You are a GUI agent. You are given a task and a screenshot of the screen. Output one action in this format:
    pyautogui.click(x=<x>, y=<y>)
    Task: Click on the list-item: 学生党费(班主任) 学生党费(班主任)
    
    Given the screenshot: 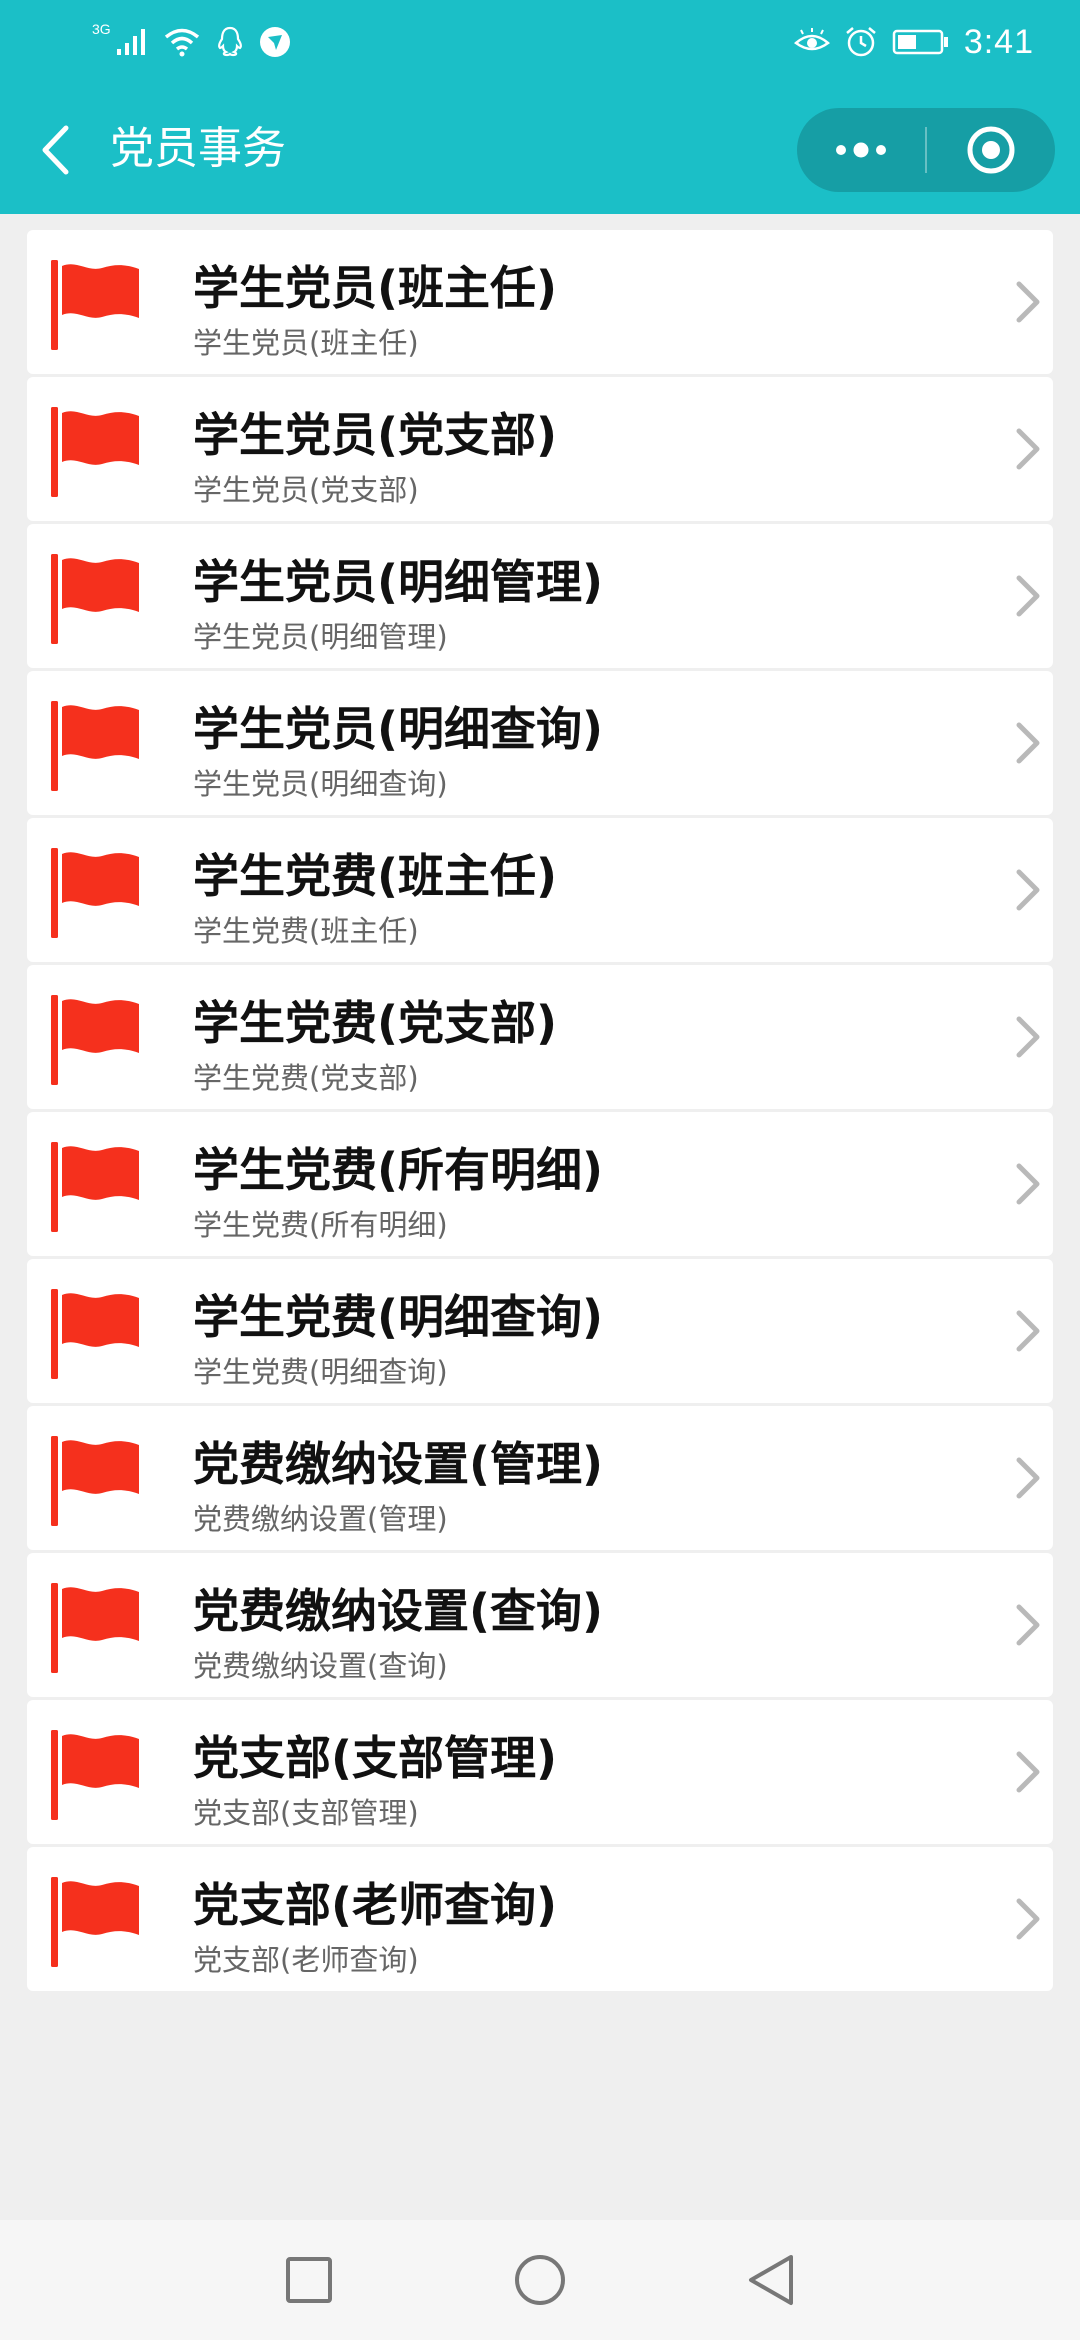 What is the action you would take?
    pyautogui.click(x=540, y=890)
    